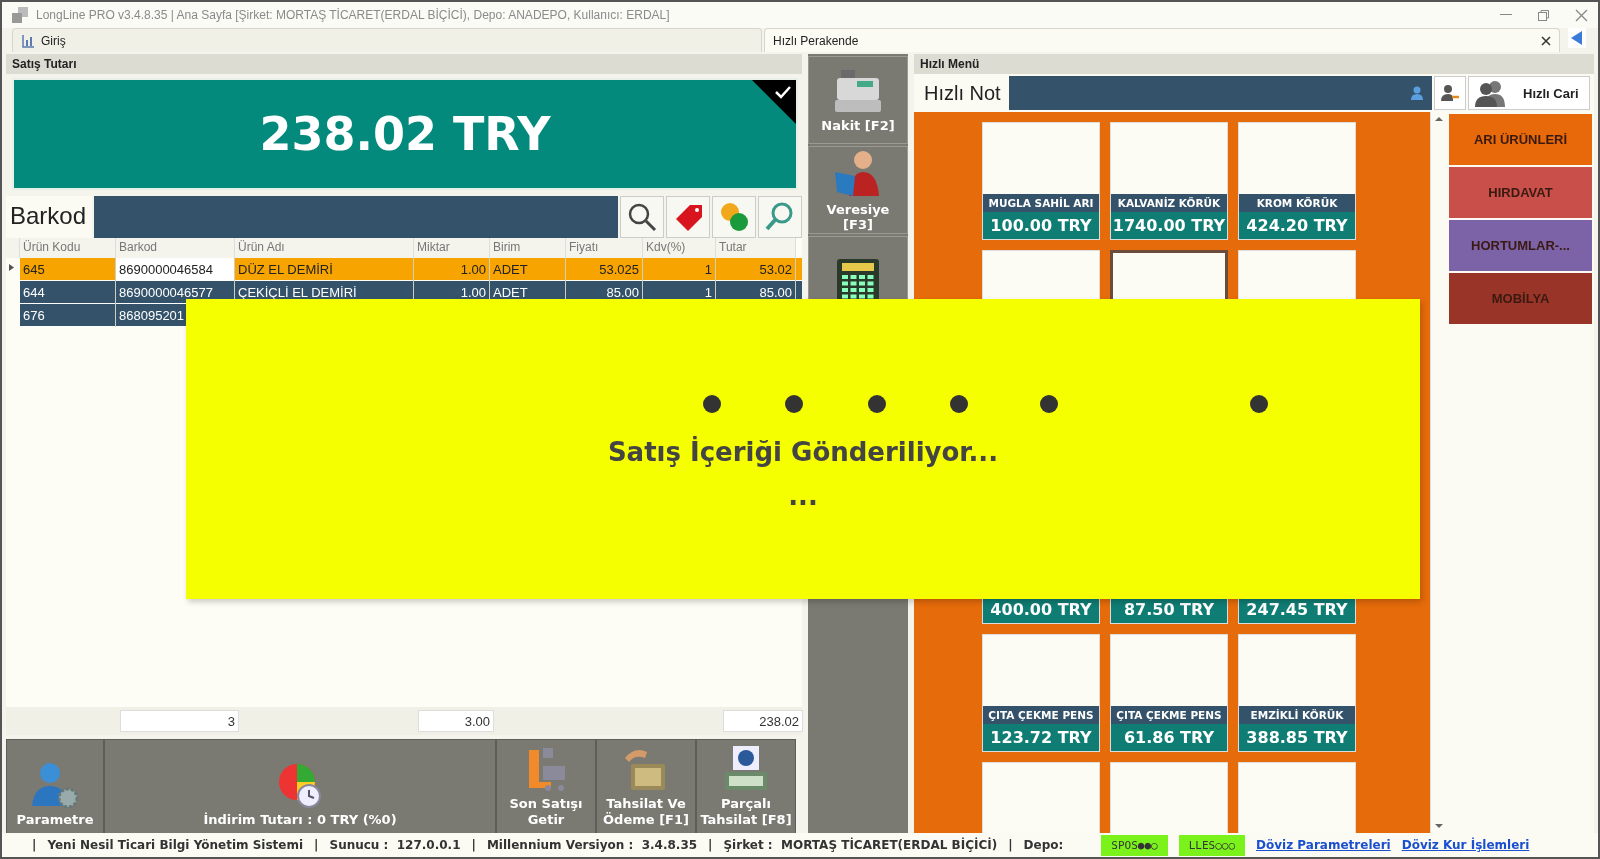 The image size is (1600, 859). I want to click on status-link: Döviz Parametreleri, so click(1323, 845).